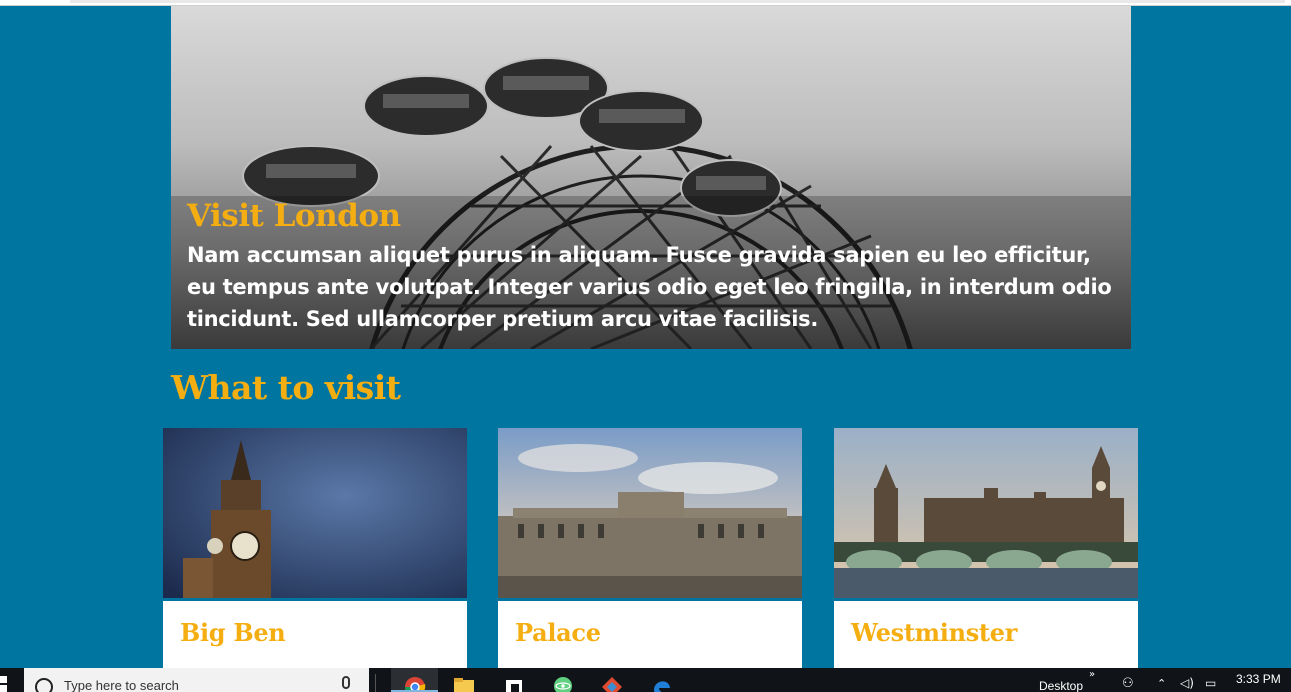  What do you see at coordinates (650, 513) in the screenshot?
I see `palace-image` at bounding box center [650, 513].